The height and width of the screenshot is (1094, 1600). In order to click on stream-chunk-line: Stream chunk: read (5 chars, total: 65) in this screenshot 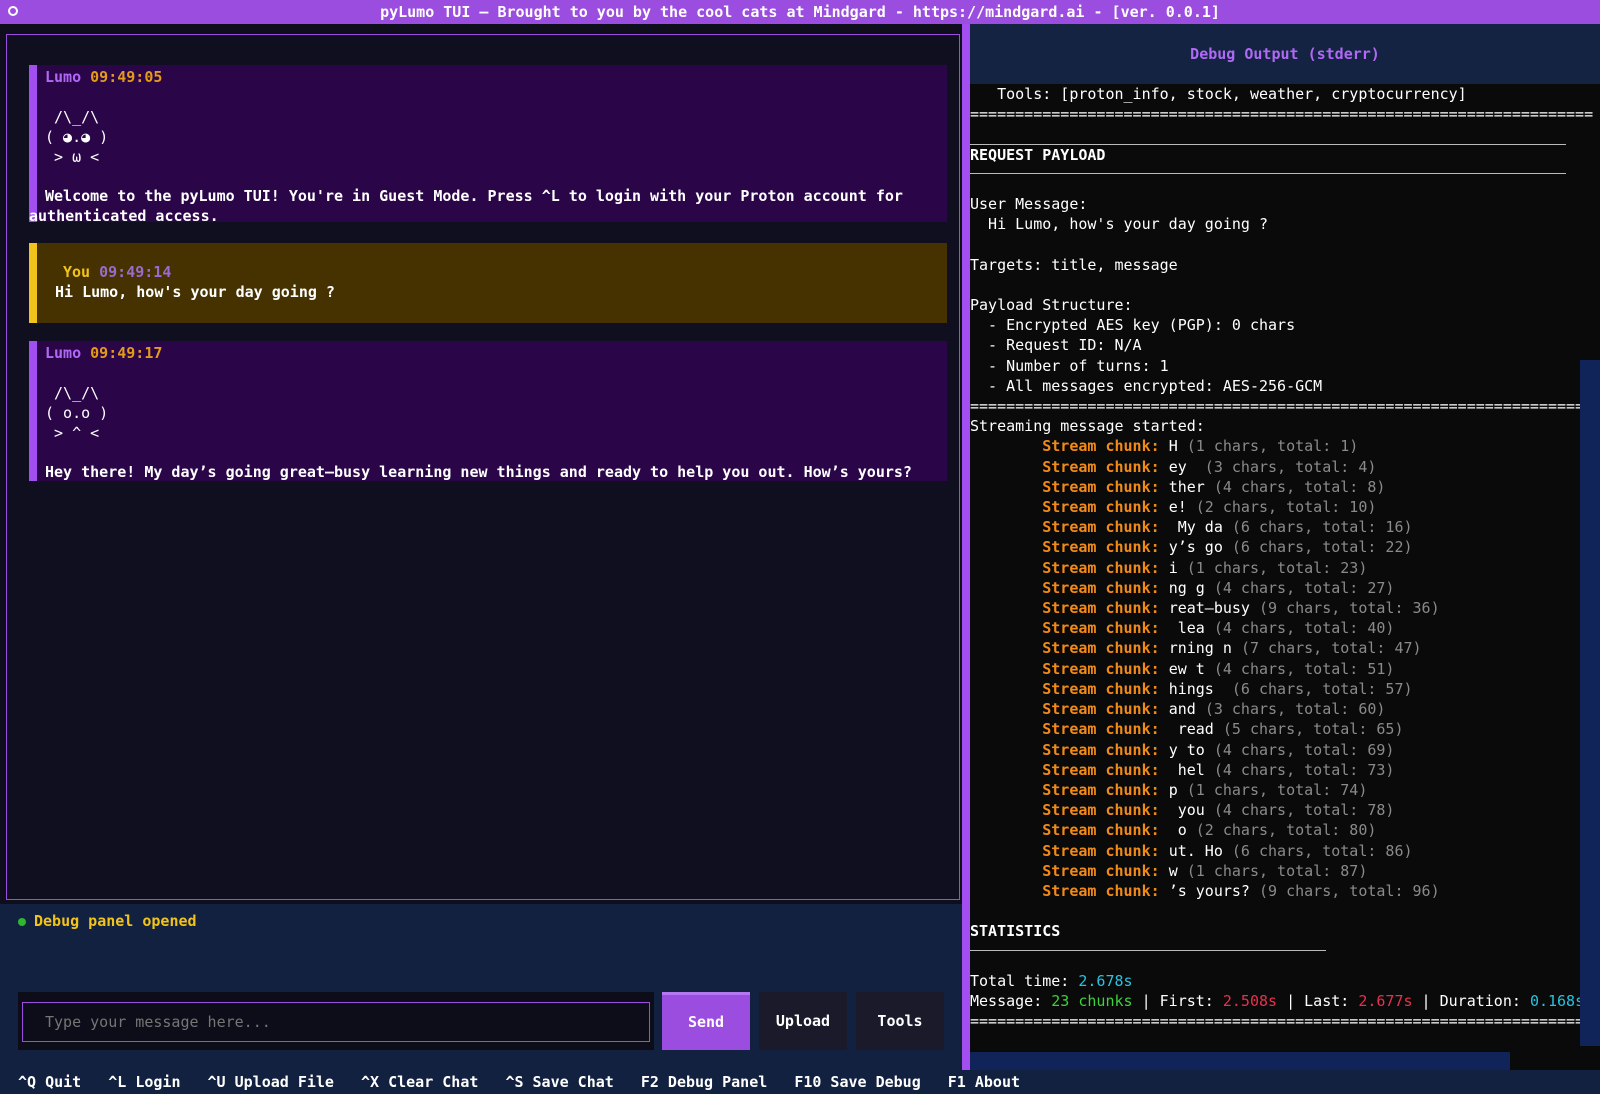, I will do `click(1223, 729)`.